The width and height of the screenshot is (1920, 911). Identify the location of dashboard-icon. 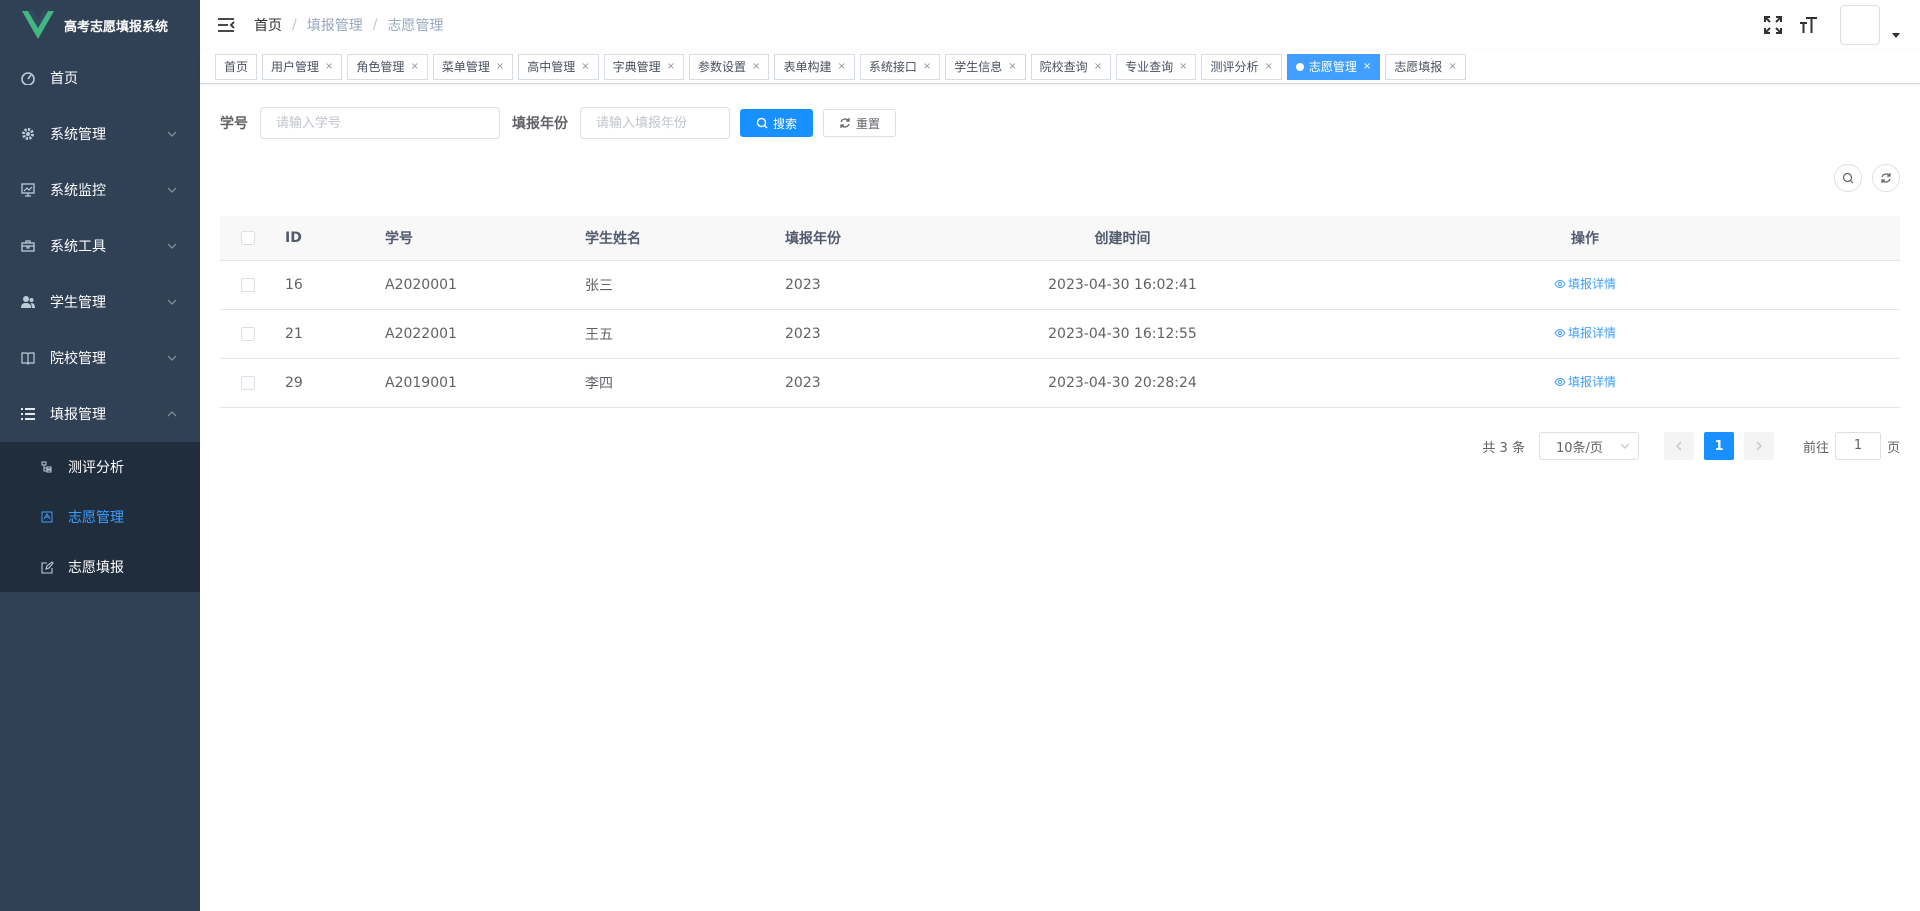
(28, 78).